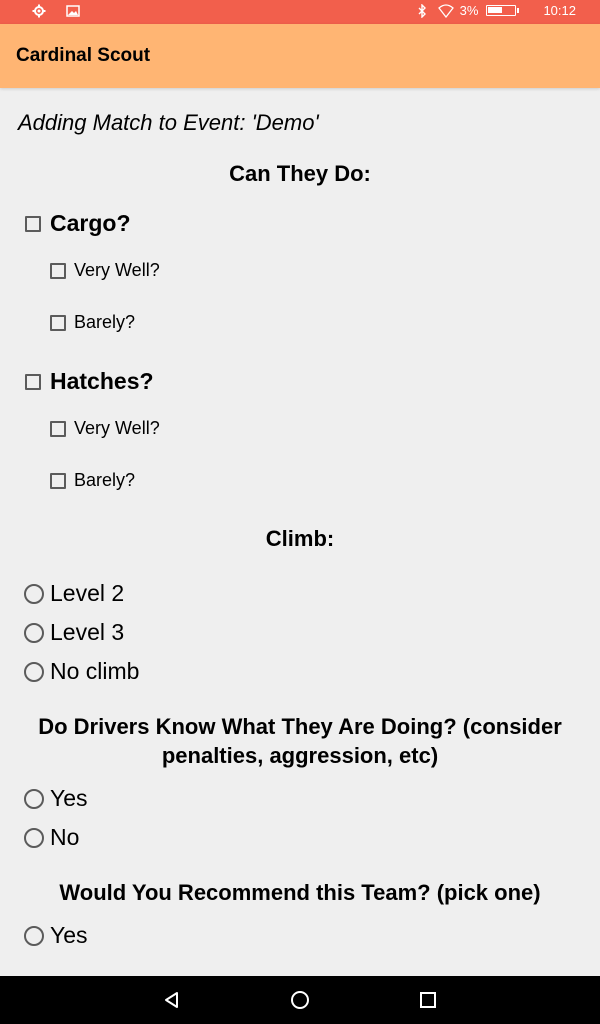  What do you see at coordinates (300, 755) in the screenshot?
I see `drivers-heading-line2: penalties, aggression, etc)` at bounding box center [300, 755].